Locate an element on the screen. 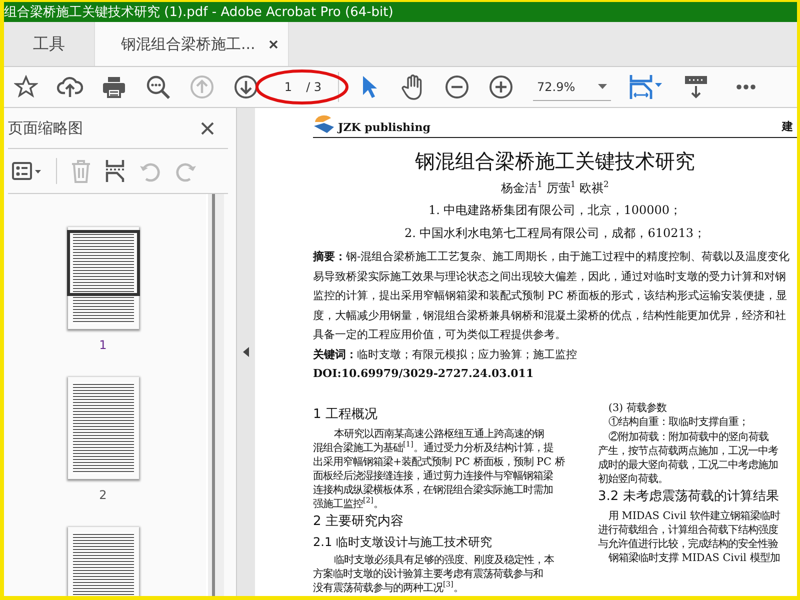 This screenshot has width=800, height=600. page-number: 1 is located at coordinates (103, 345).